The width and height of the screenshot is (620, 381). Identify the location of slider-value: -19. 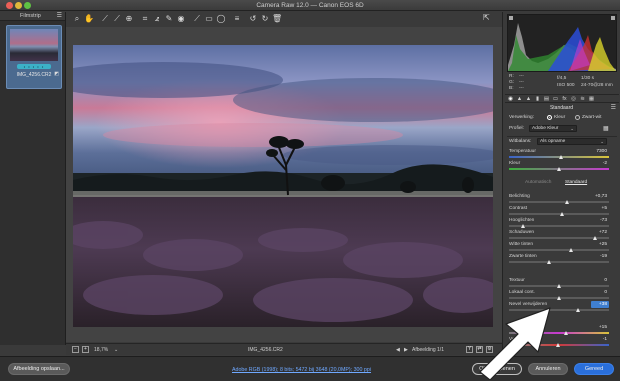
(600, 256).